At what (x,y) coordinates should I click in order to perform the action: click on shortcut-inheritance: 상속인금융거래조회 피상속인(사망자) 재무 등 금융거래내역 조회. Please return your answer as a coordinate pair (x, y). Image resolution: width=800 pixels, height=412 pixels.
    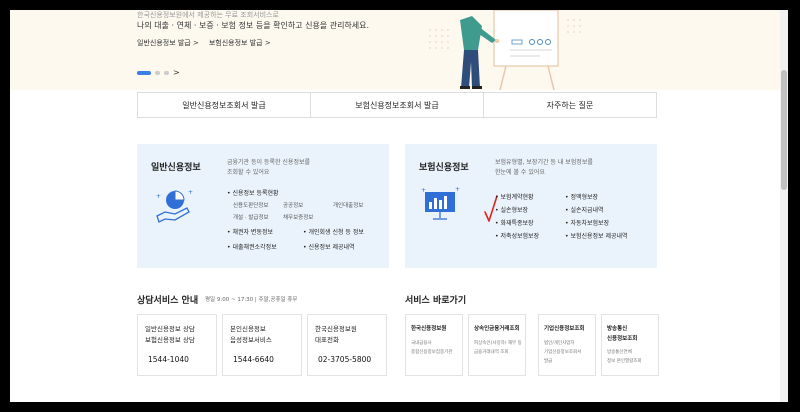
    Looking at the image, I should click on (497, 345).